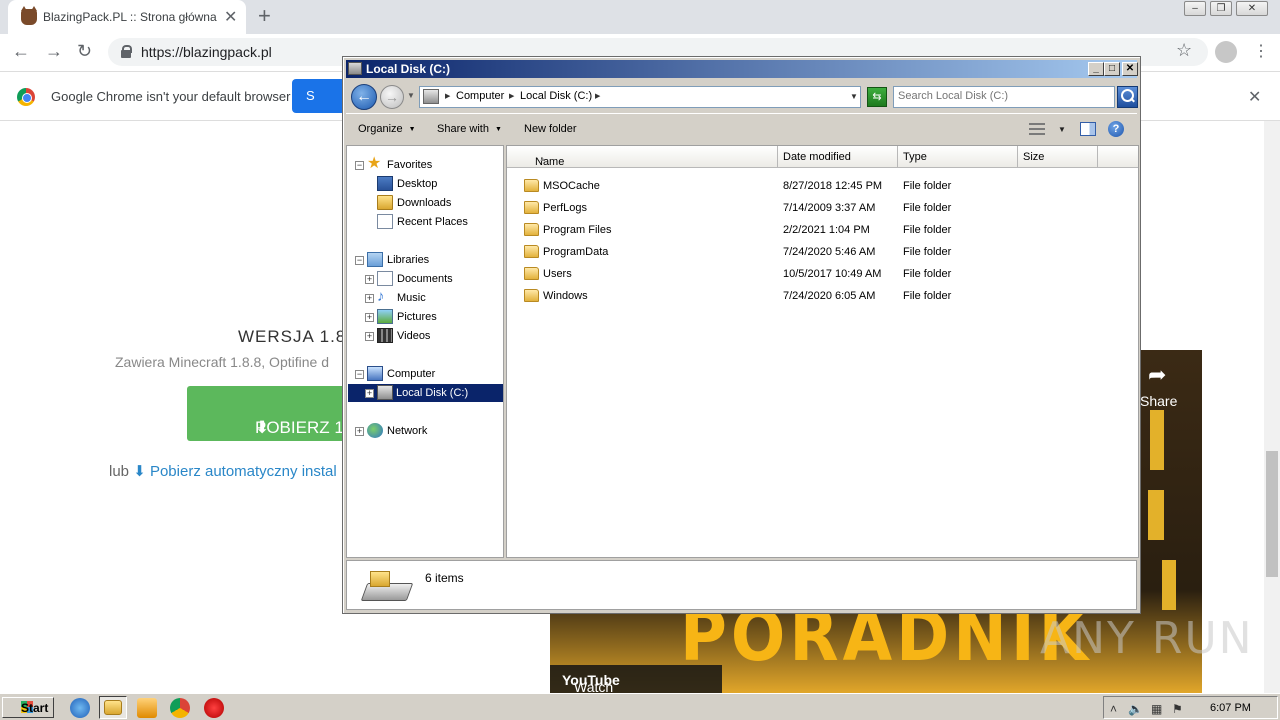 The height and width of the screenshot is (720, 1280). Describe the element at coordinates (1156, 709) in the screenshot. I see `network-tray-icon: ▦` at that location.